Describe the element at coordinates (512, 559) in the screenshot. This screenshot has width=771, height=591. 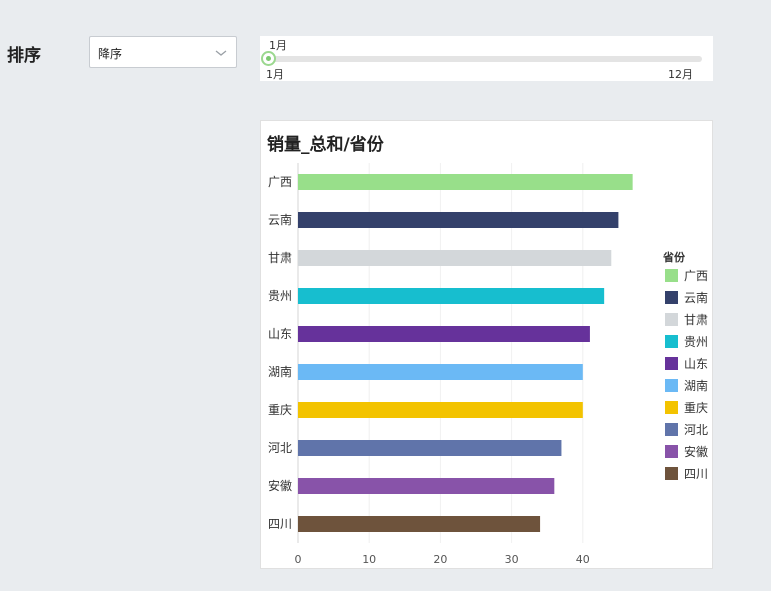
I see `x-tick-label: 30` at that location.